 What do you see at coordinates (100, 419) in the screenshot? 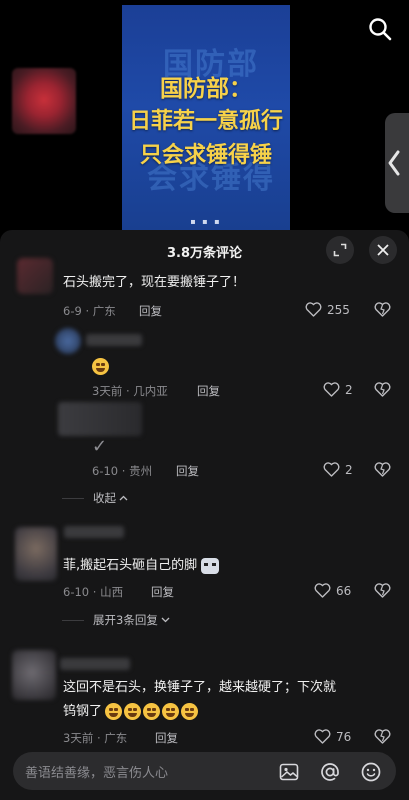
I see `avatar-blurred-block` at bounding box center [100, 419].